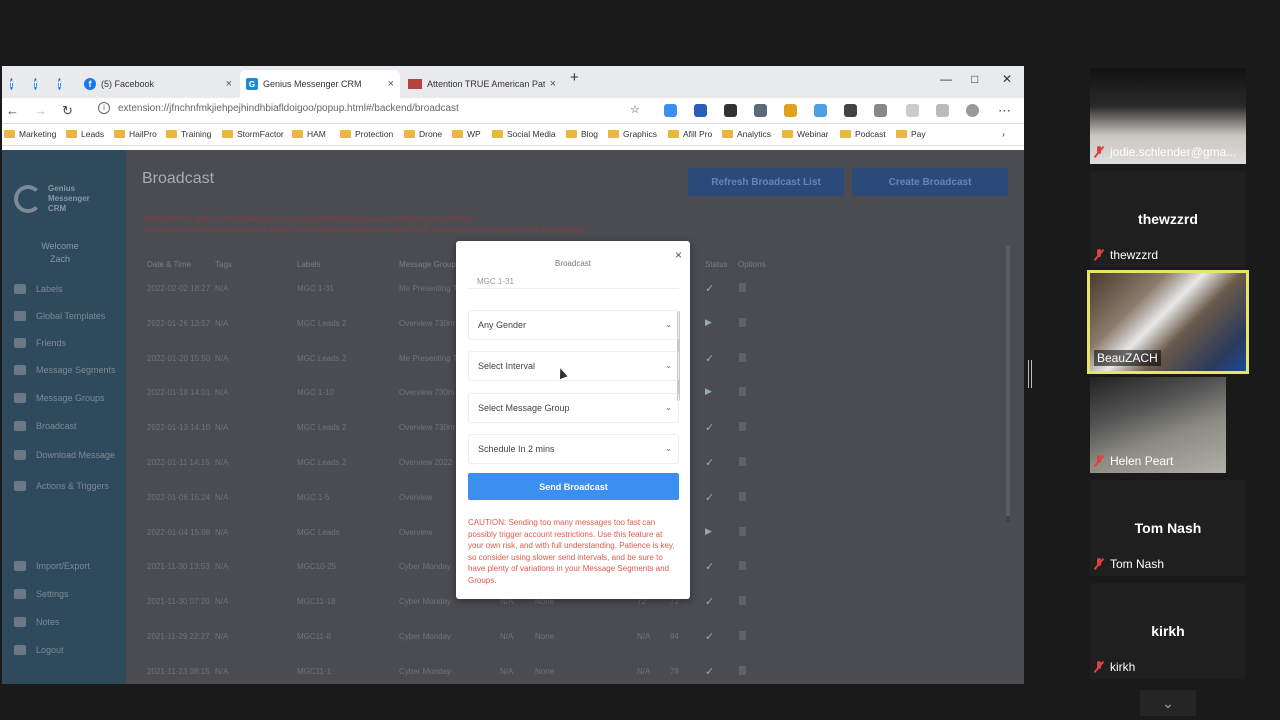 The height and width of the screenshot is (720, 1280). Describe the element at coordinates (582, 134) in the screenshot. I see `bookmark-folder: Blog` at that location.